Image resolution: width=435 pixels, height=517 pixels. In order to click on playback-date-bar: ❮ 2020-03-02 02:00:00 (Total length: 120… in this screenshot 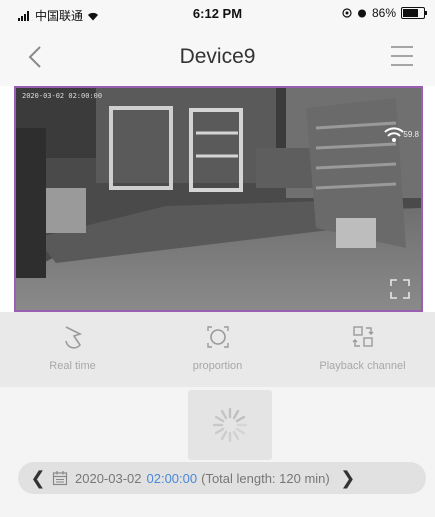, I will do `click(222, 478)`.